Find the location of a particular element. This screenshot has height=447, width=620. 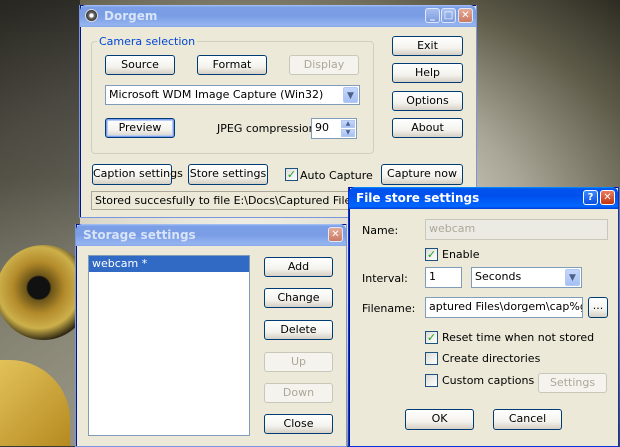

interval-label: Interval: is located at coordinates (385, 278).